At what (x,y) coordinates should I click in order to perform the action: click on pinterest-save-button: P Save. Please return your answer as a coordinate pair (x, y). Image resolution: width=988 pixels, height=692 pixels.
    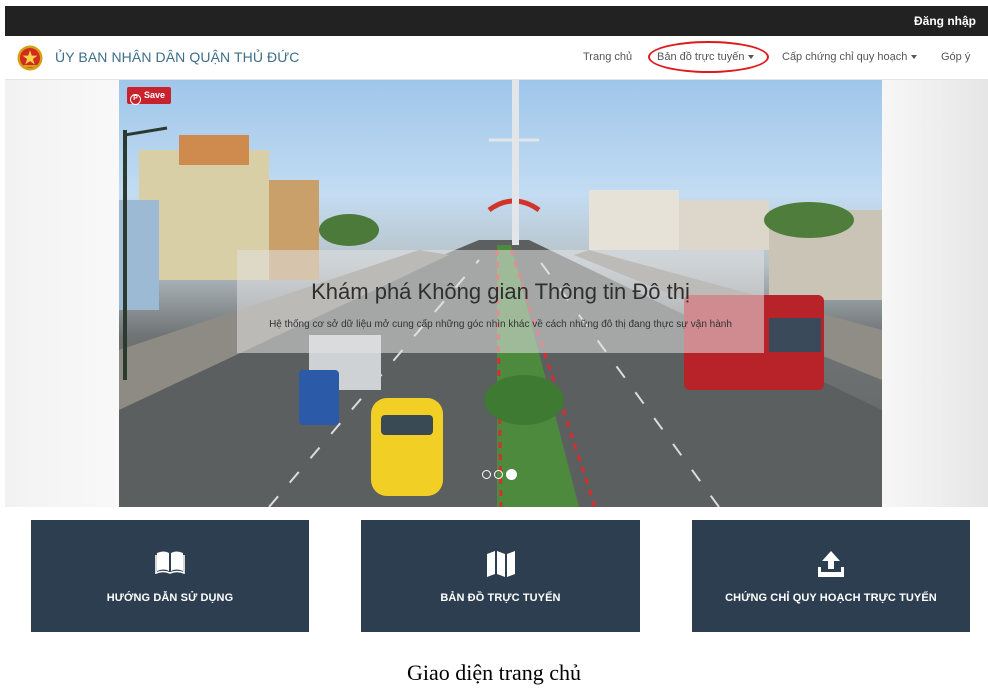
    Looking at the image, I should click on (149, 96).